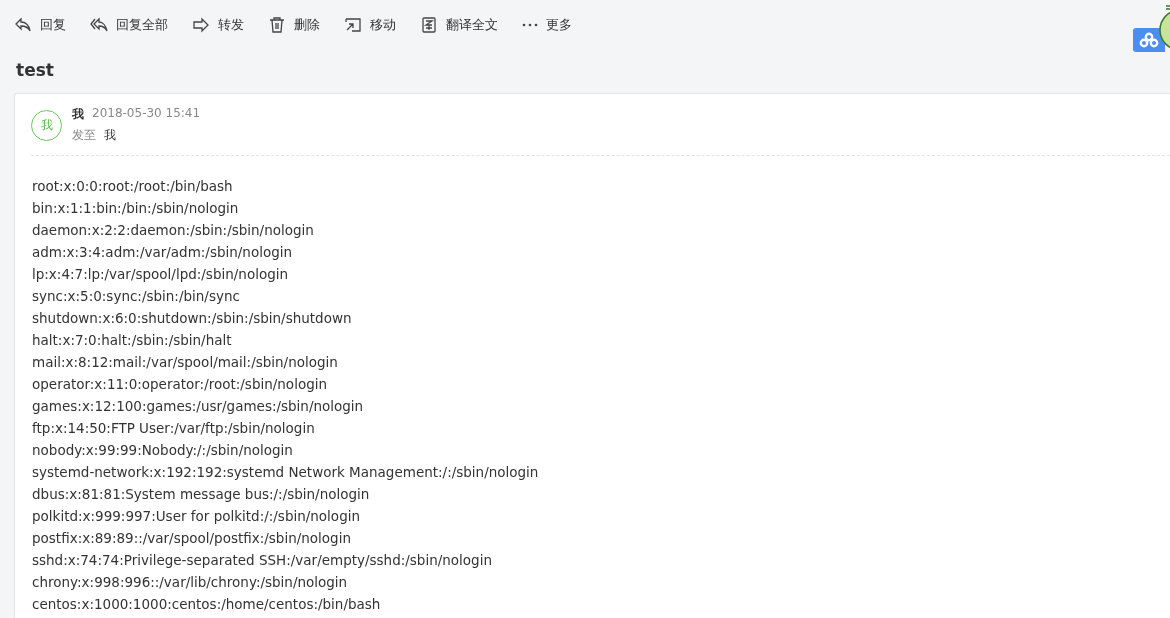 The height and width of the screenshot is (618, 1170). Describe the element at coordinates (35, 70) in the screenshot. I see `mail-subject: test` at that location.